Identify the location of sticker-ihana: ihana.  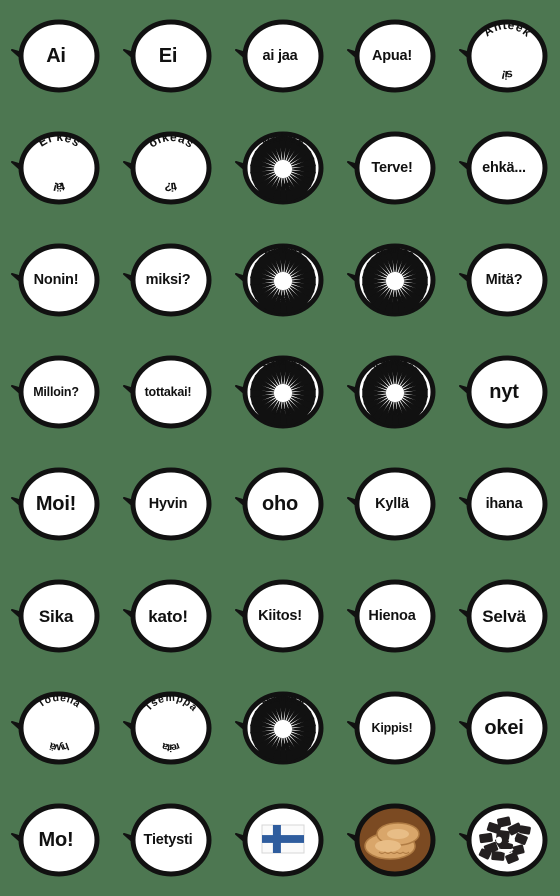
(504, 504).